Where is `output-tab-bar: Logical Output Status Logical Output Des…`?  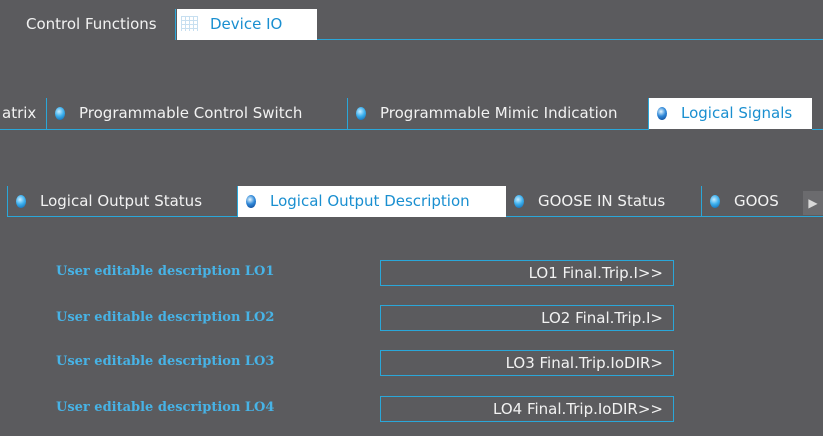 output-tab-bar: Logical Output Status Logical Output Des… is located at coordinates (411, 201).